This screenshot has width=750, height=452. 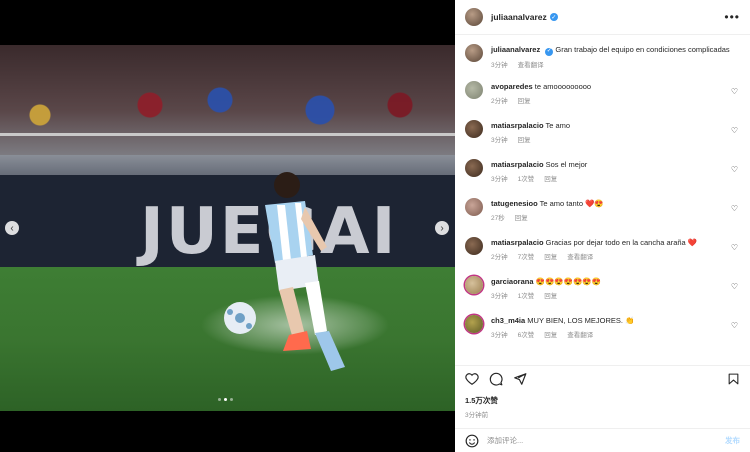 I want to click on heart-icon, so click(x=472, y=379).